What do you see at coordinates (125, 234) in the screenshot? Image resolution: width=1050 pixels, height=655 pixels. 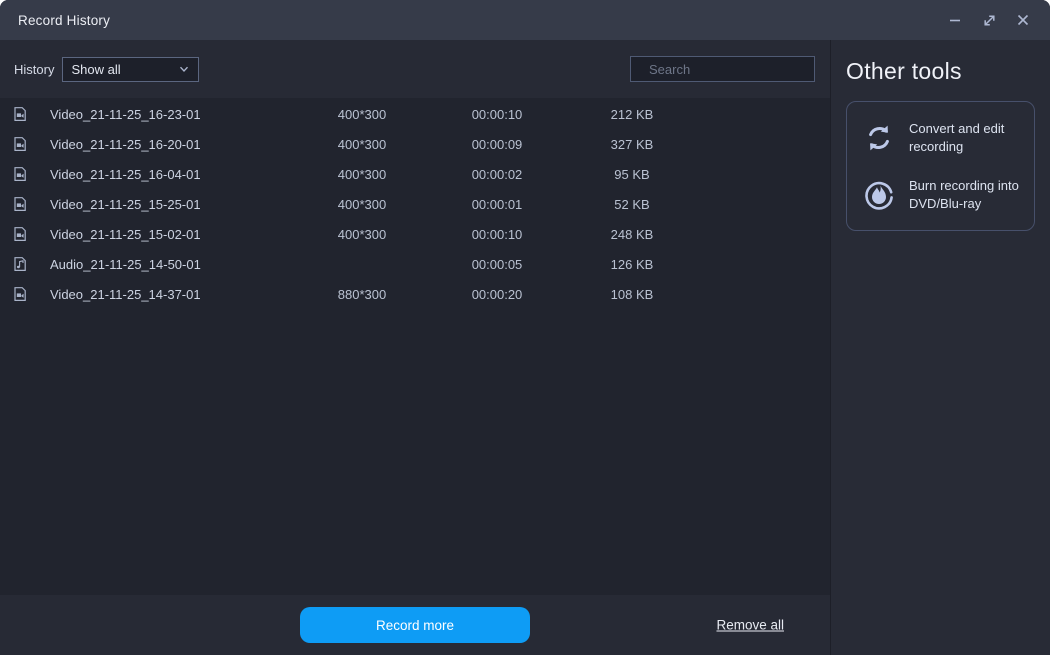 I see `file-name: Video_21-11-25_15-02-01` at bounding box center [125, 234].